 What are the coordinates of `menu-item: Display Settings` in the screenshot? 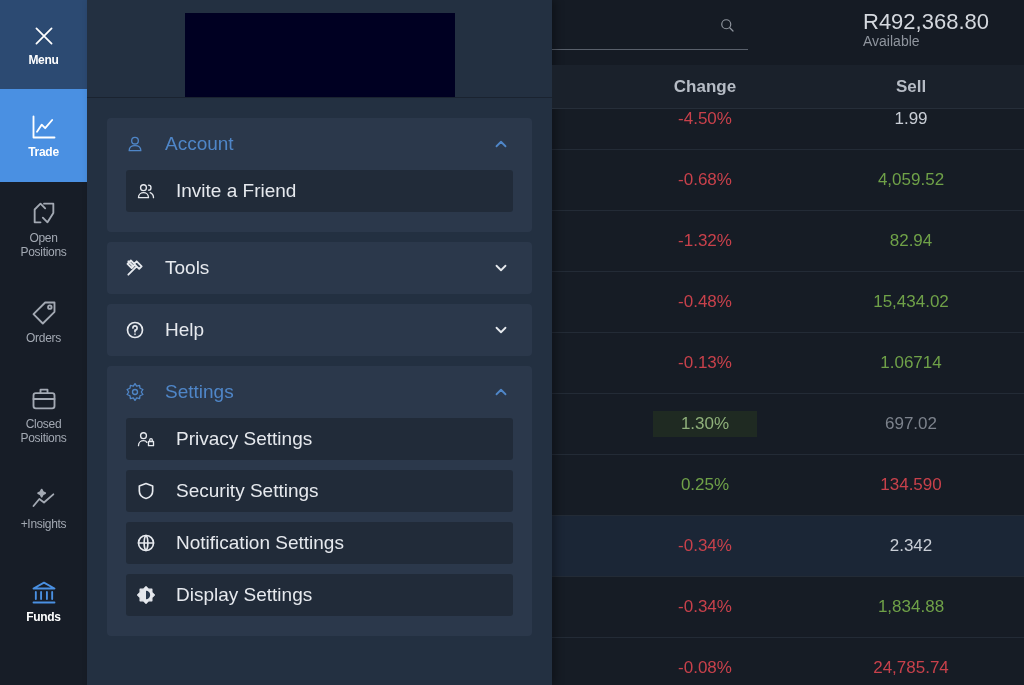 It's located at (319, 595).